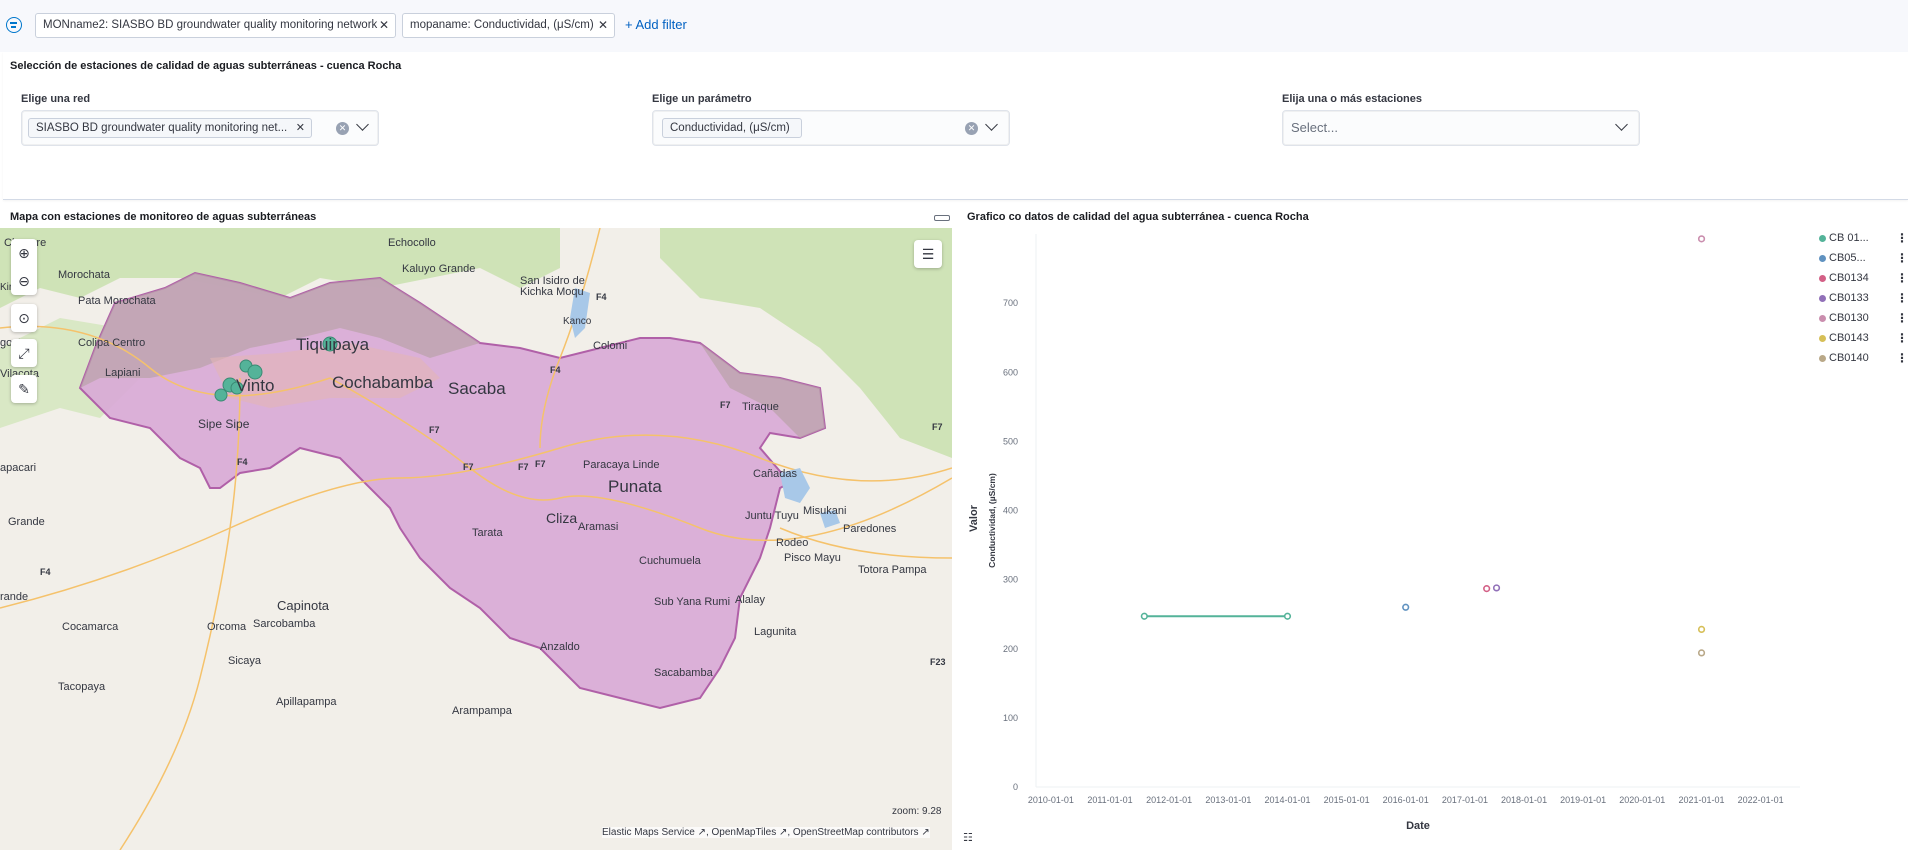  Describe the element at coordinates (775, 632) in the screenshot. I see `map-place-label: Lagunita` at that location.